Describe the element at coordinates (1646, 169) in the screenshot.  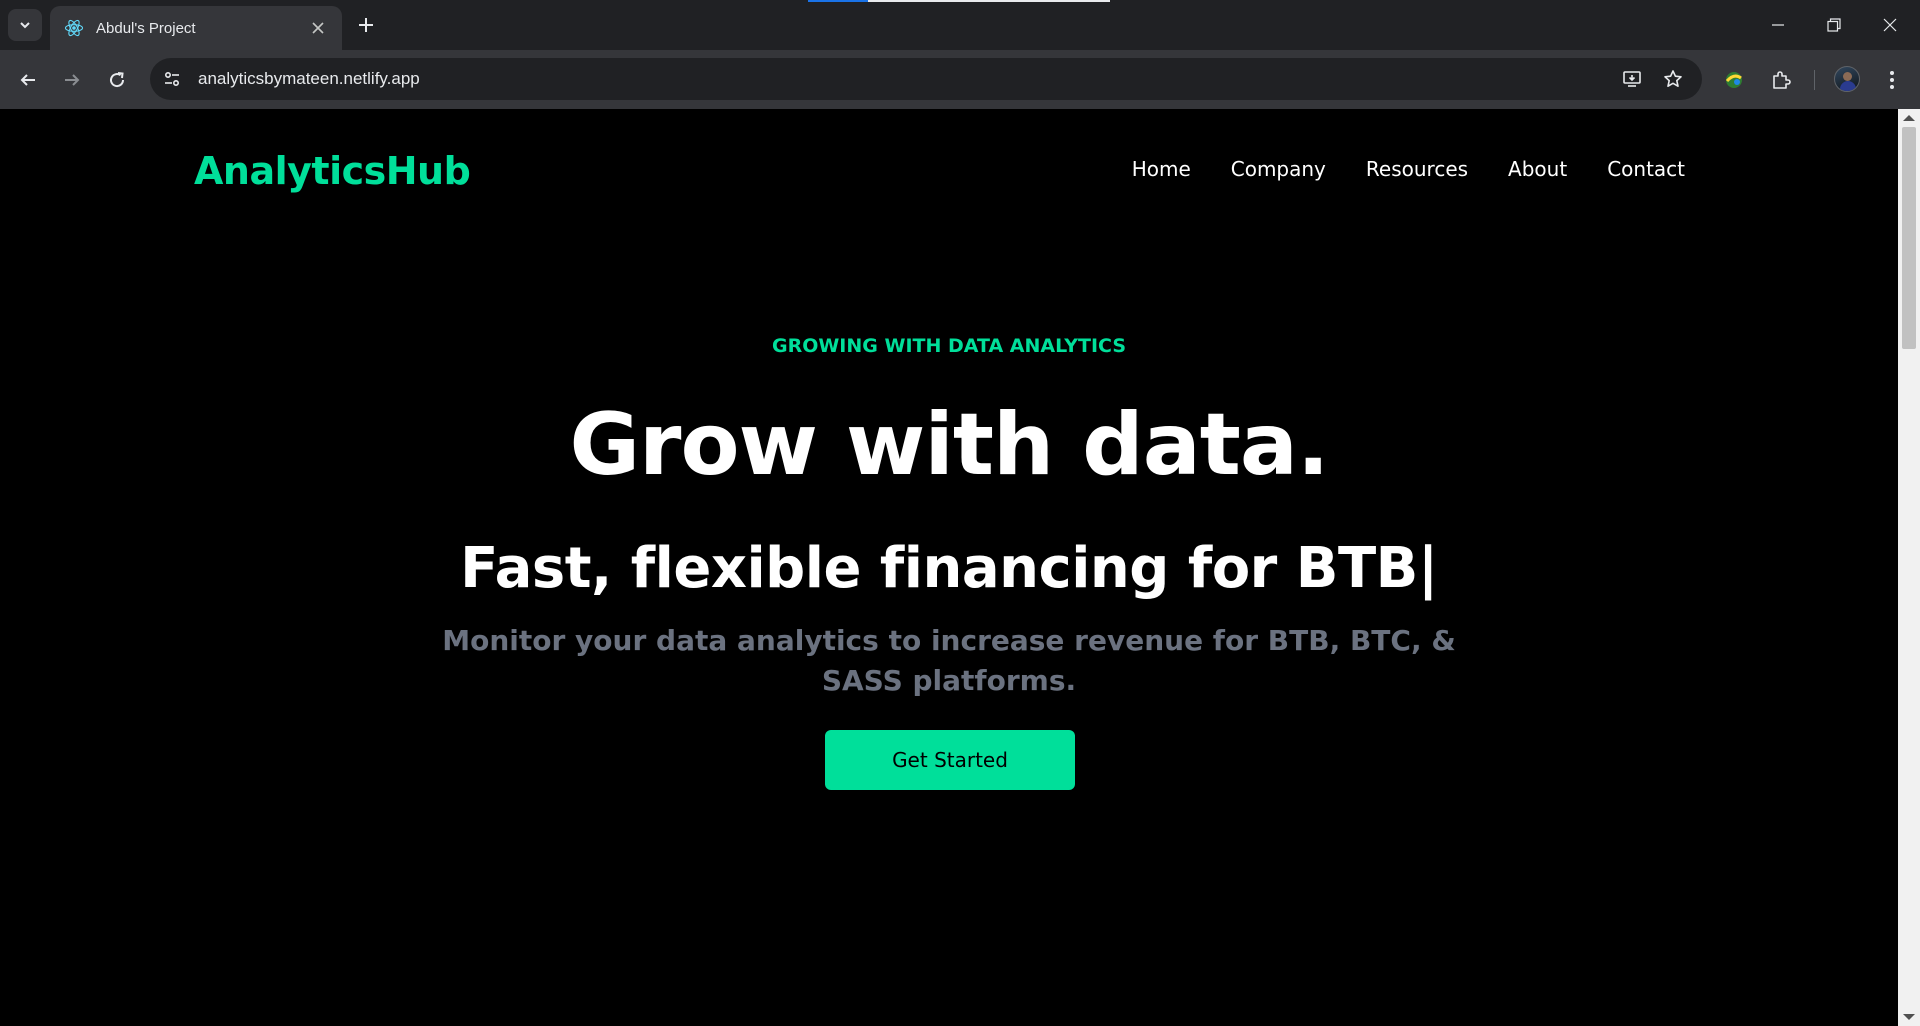
I see `nav-contact: Contact` at that location.